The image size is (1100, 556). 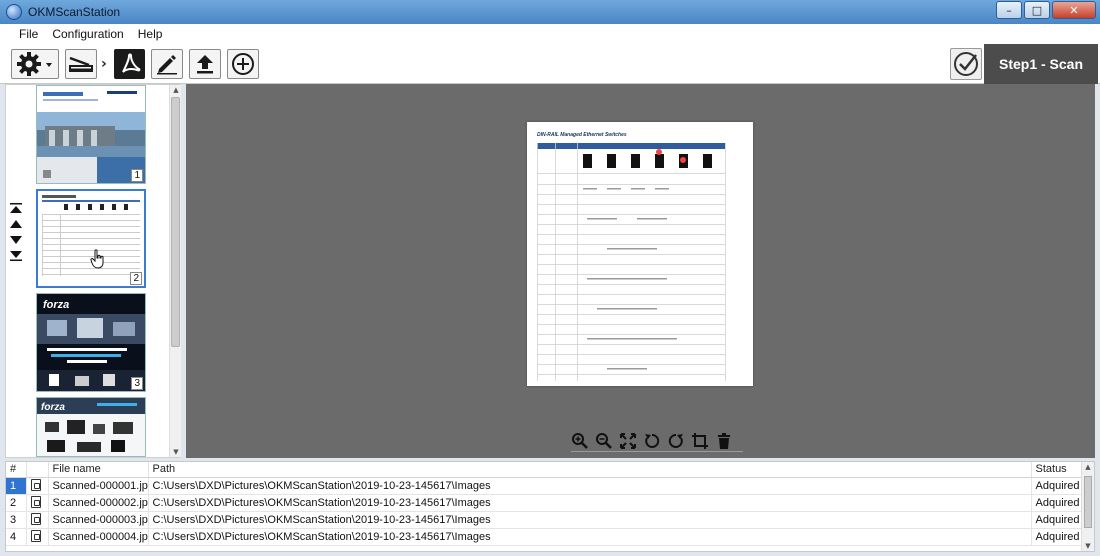 I want to click on table-header-row: # File name Path Status, so click(x=544, y=470).